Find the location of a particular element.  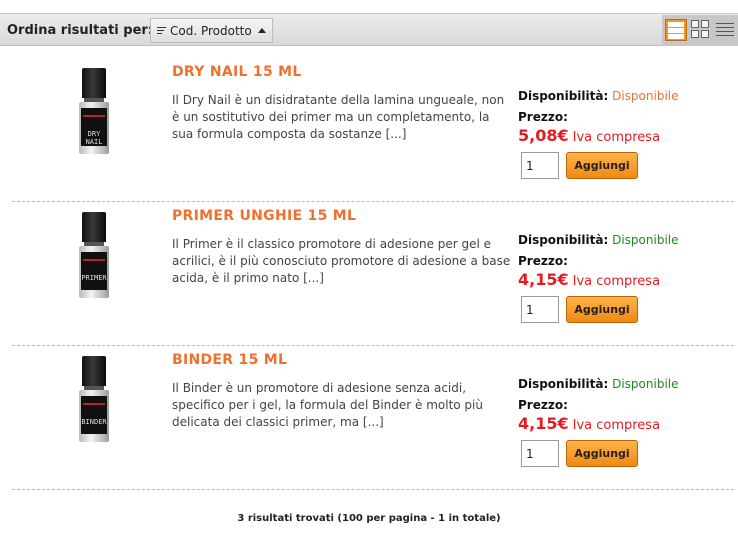

price: 5,08€ Iva compresa is located at coordinates (589, 135).